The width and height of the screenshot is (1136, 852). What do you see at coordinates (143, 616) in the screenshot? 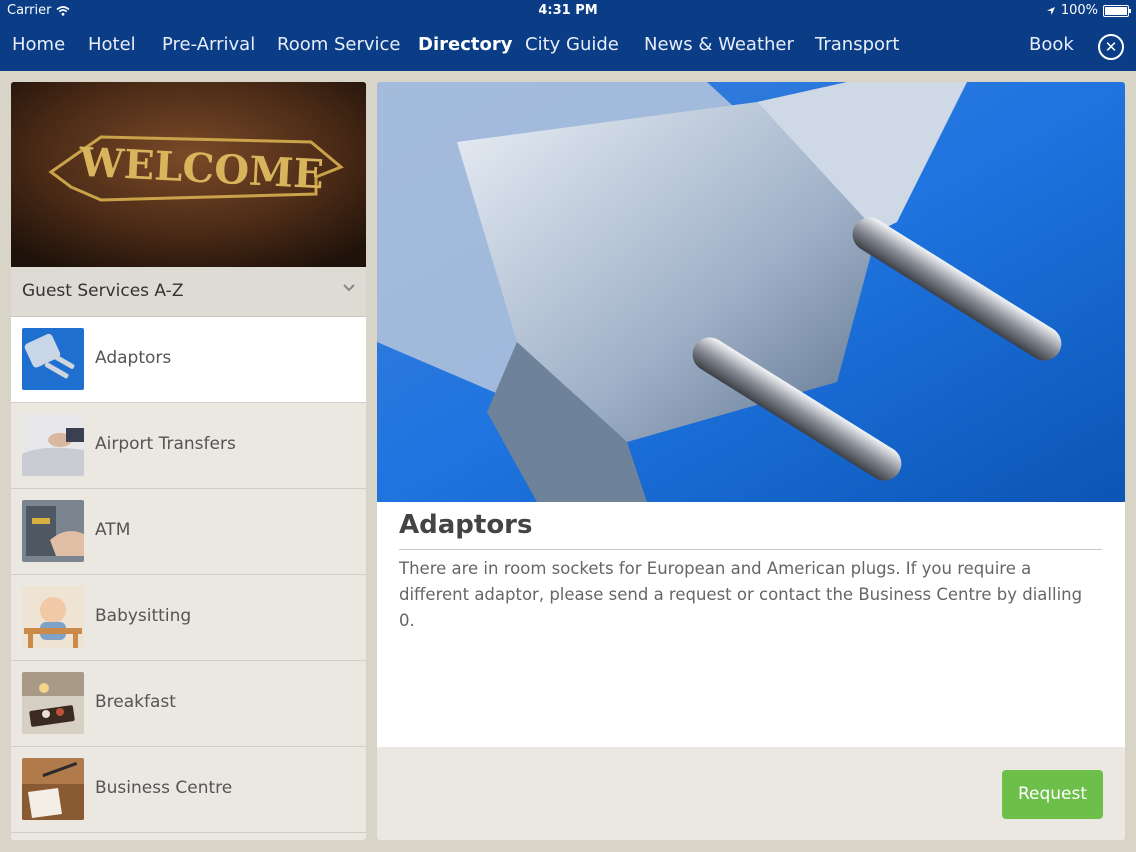
I see `list-item-label: Babysitting` at bounding box center [143, 616].